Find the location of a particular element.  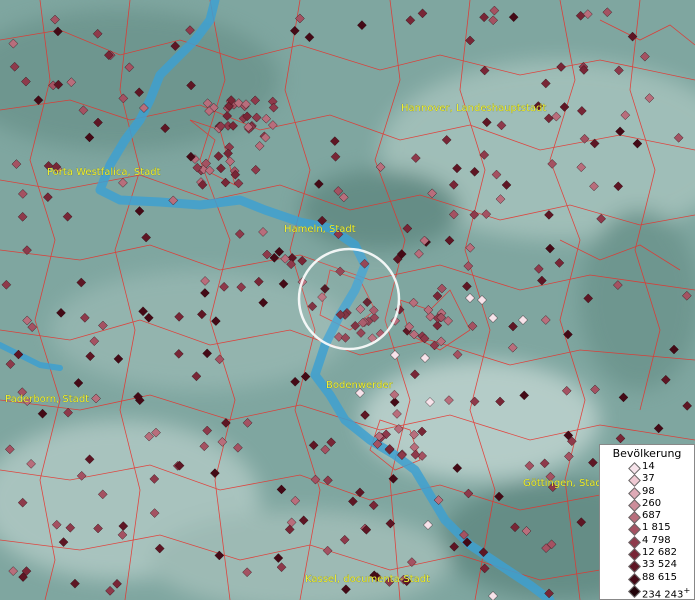

legend-label: 687 is located at coordinates (652, 516).